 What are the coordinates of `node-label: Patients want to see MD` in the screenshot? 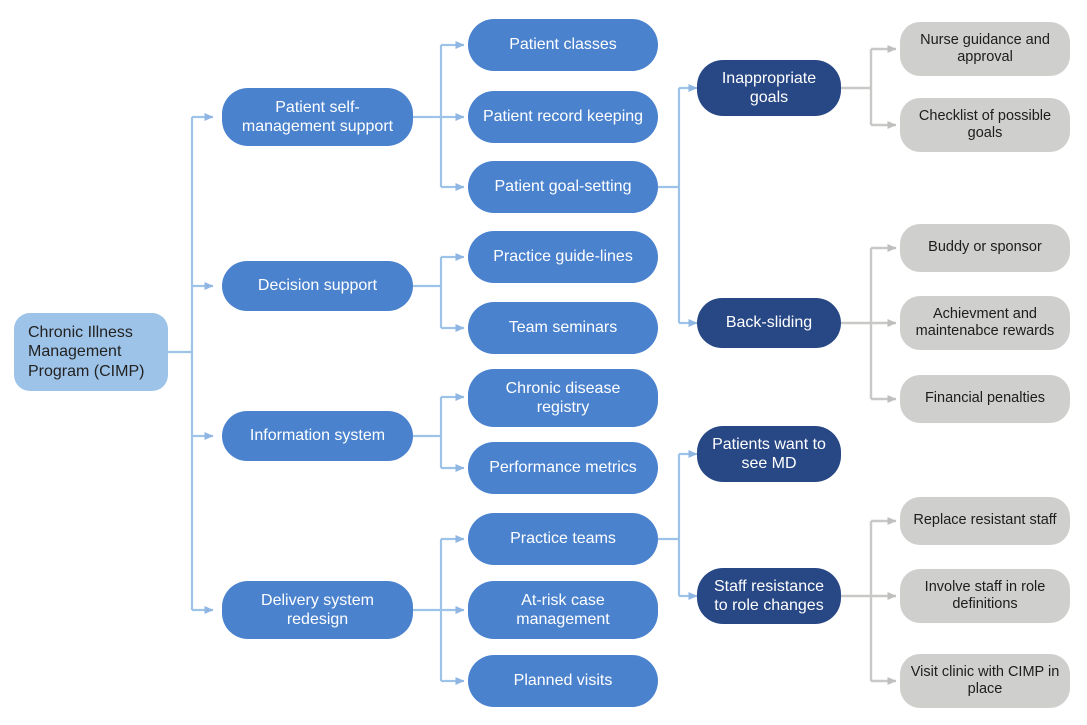 It's located at (769, 453).